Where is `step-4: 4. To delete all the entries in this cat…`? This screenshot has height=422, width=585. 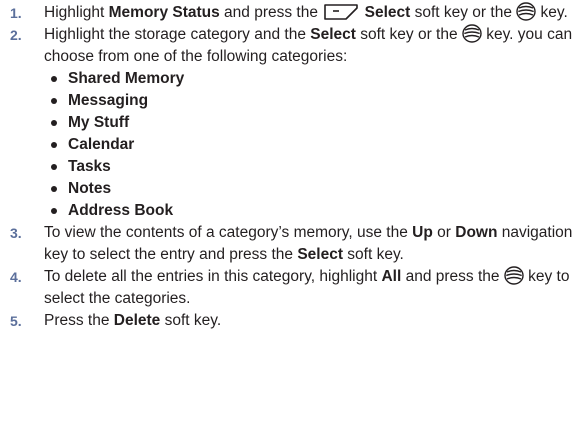 step-4: 4. To delete all the entries in this cat… is located at coordinates (294, 288).